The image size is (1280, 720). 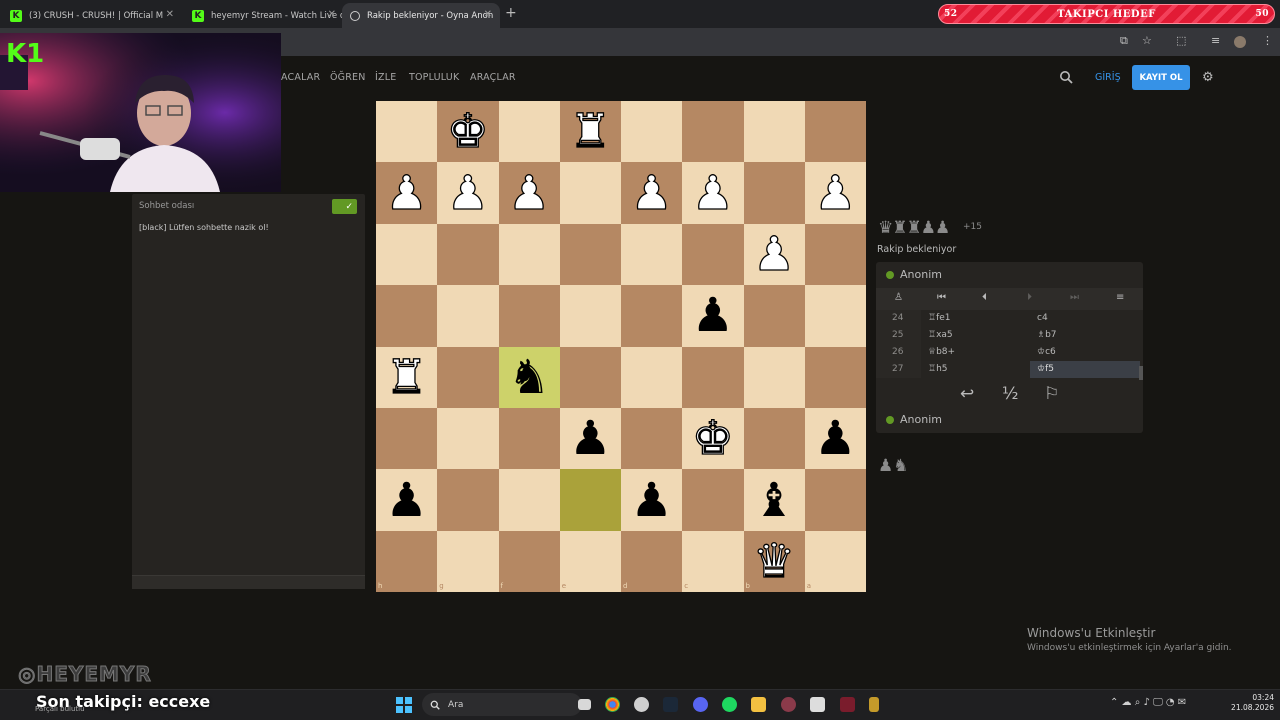 I want to click on close-icon: ✕, so click(x=332, y=14).